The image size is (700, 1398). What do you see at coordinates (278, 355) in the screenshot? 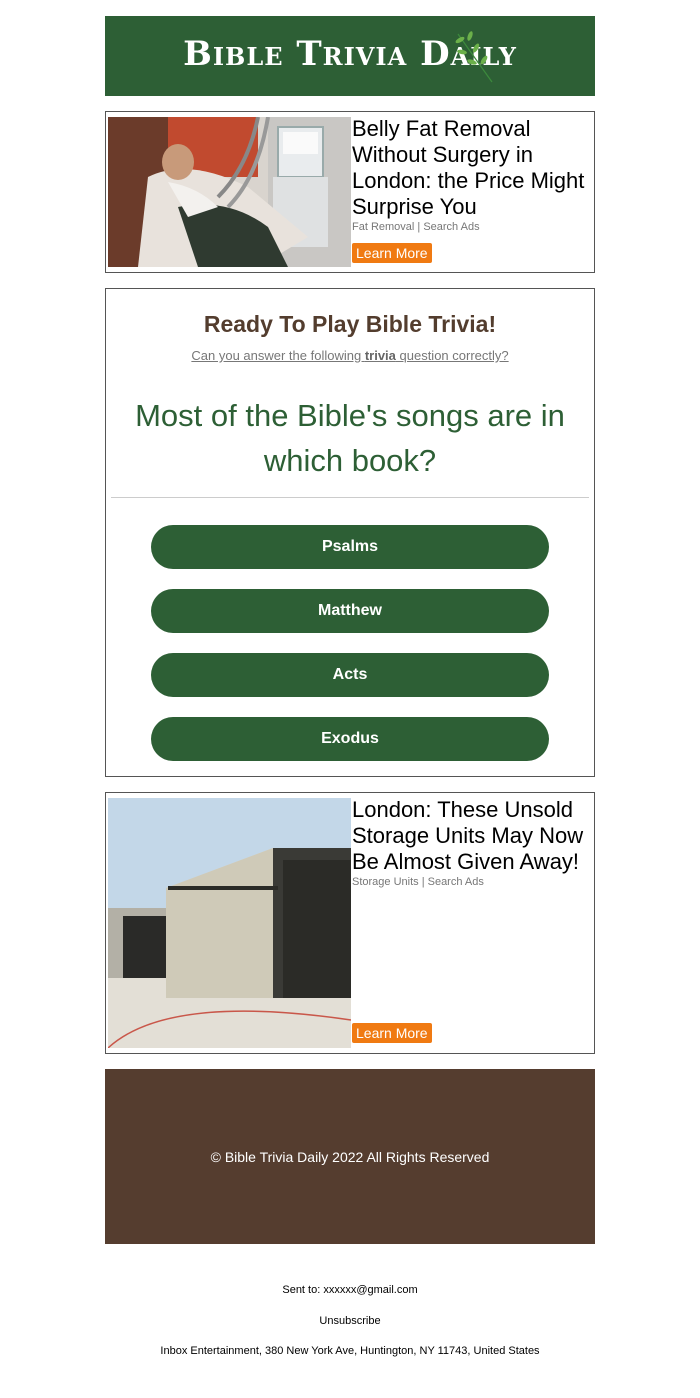
I see `quiz-subtitle-pre: Can you answer the following` at bounding box center [278, 355].